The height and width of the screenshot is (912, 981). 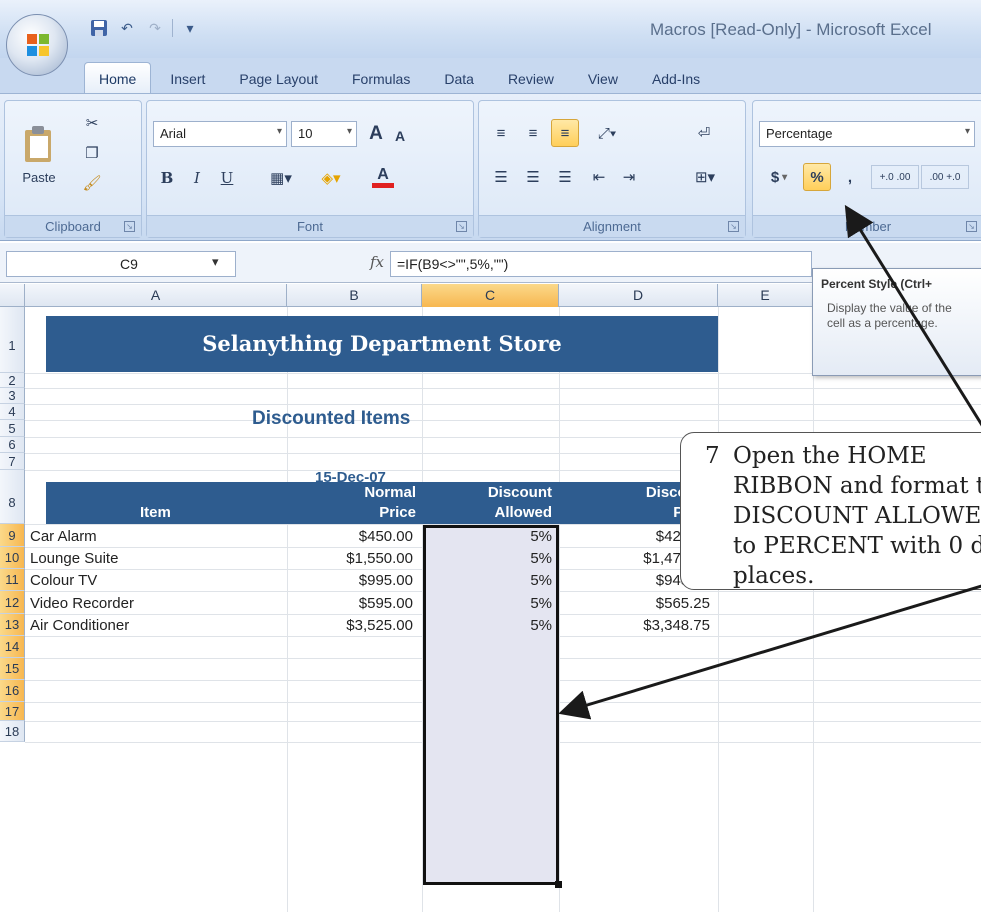 What do you see at coordinates (531, 78) in the screenshot?
I see `tab-review: Review` at bounding box center [531, 78].